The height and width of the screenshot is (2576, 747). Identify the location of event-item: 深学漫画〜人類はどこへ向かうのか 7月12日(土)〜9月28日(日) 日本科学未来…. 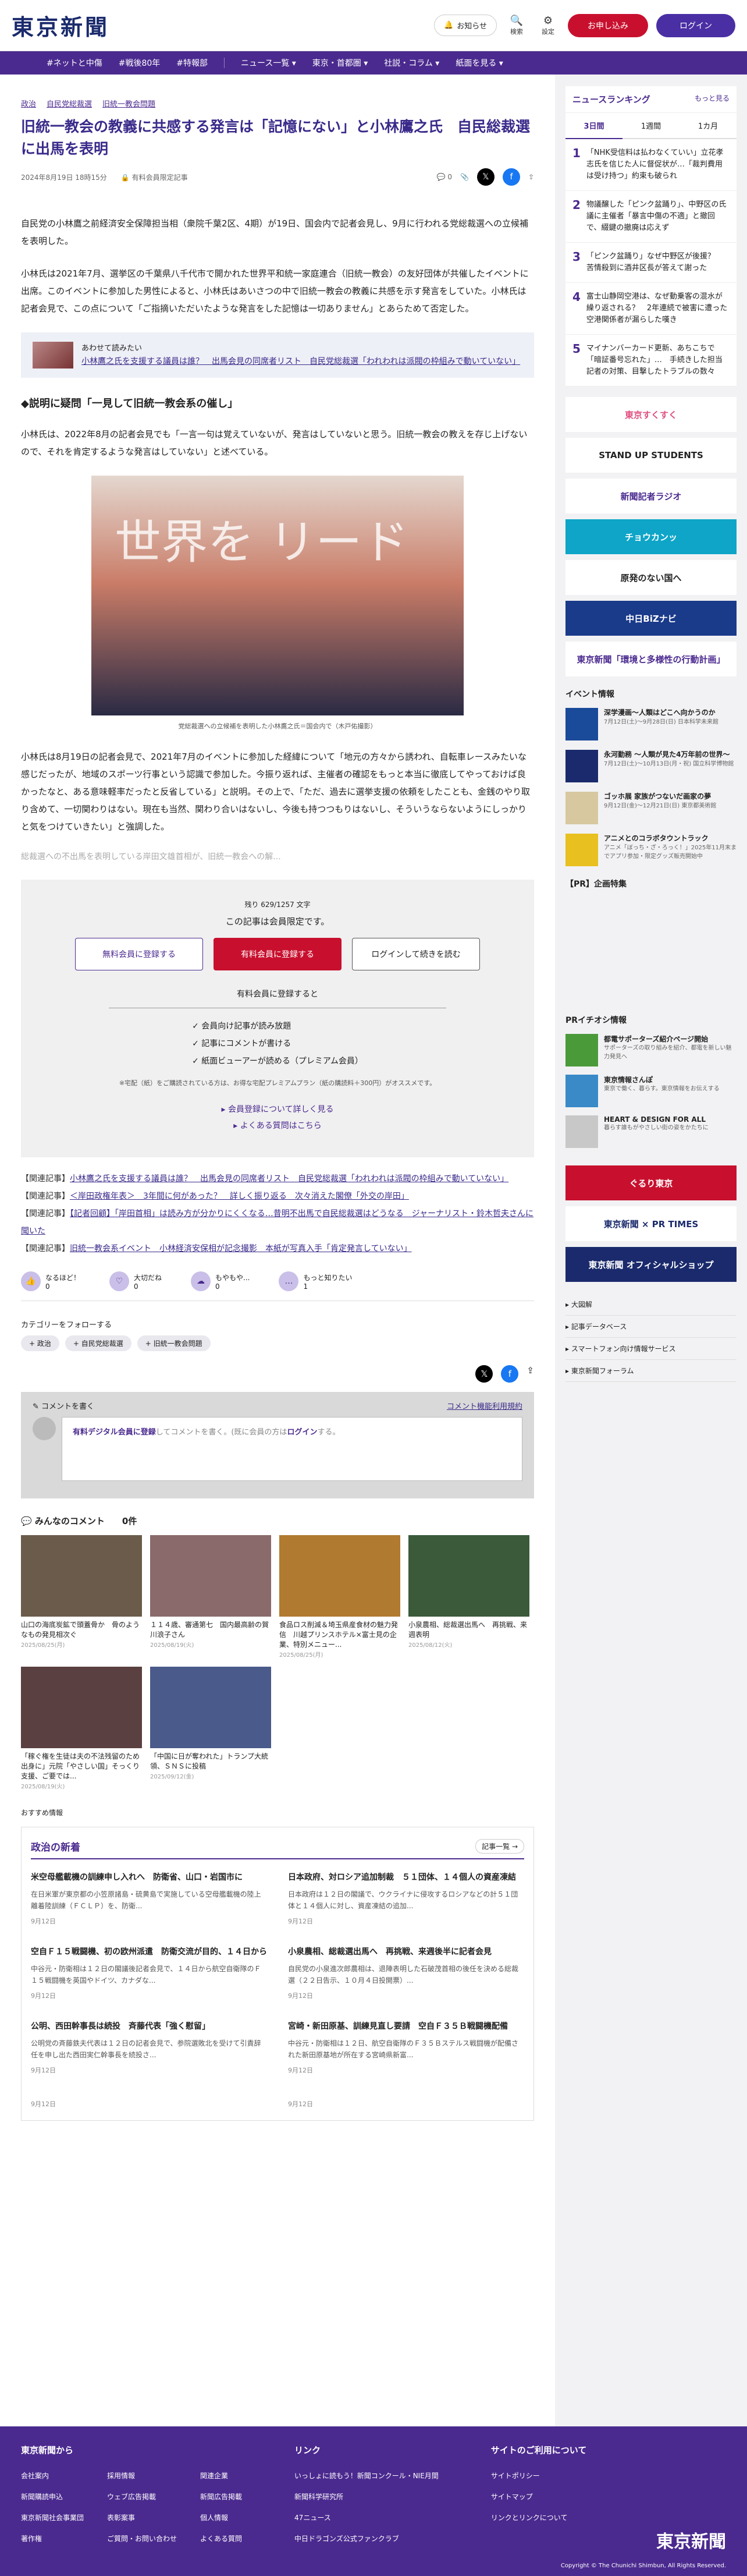
(651, 724).